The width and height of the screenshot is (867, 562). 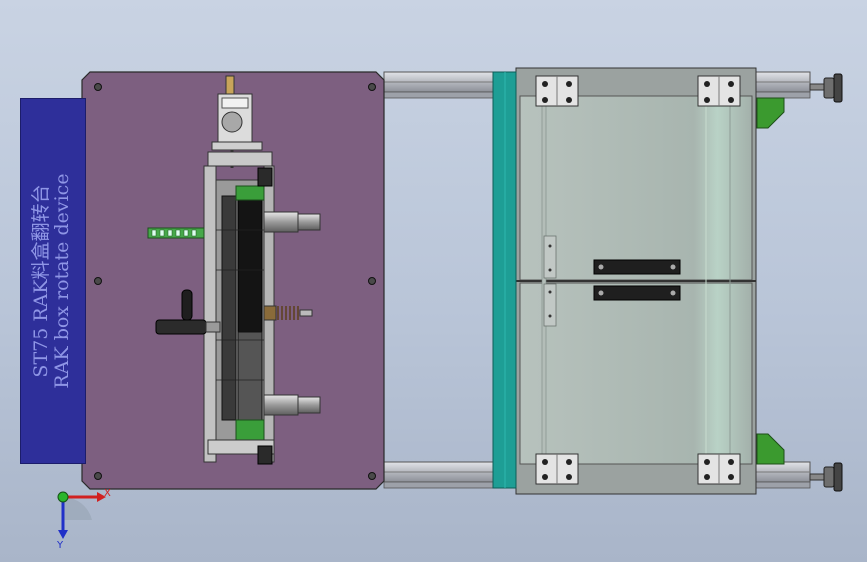 I want to click on device-label-text: ST75 RAK料盒翻转台 RAK box rotate device, so click(x=53, y=281).